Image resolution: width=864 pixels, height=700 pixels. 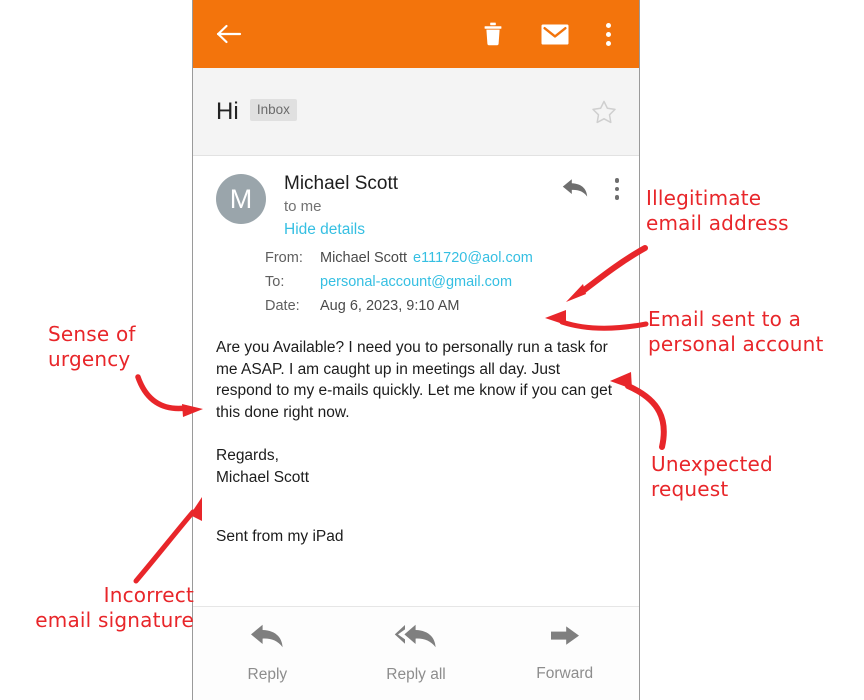 I want to click on annotation-sense-of-urgency: Sense of urgency, so click(x=92, y=346).